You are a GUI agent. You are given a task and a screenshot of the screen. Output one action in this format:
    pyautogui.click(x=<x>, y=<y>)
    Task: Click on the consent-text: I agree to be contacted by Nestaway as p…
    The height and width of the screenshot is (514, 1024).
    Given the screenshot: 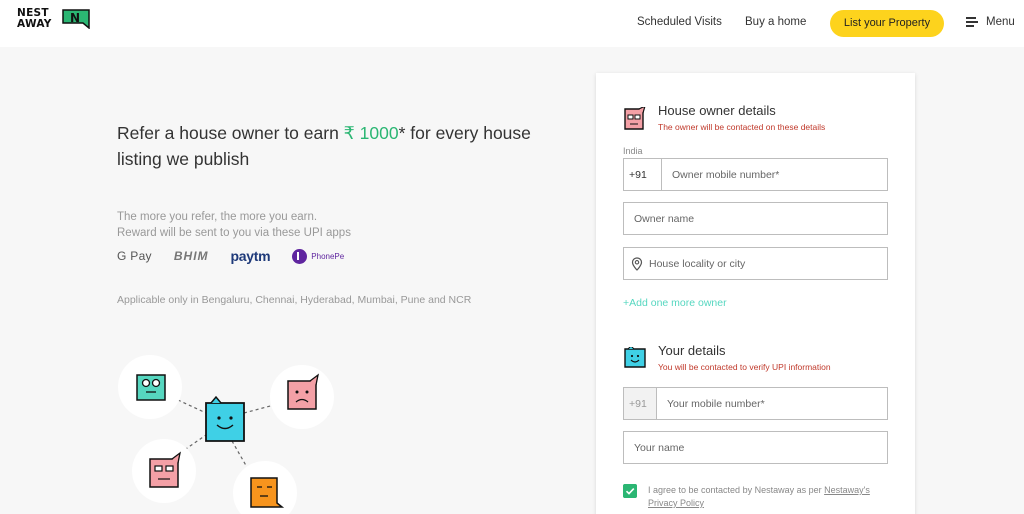 What is the action you would take?
    pyautogui.click(x=770, y=497)
    